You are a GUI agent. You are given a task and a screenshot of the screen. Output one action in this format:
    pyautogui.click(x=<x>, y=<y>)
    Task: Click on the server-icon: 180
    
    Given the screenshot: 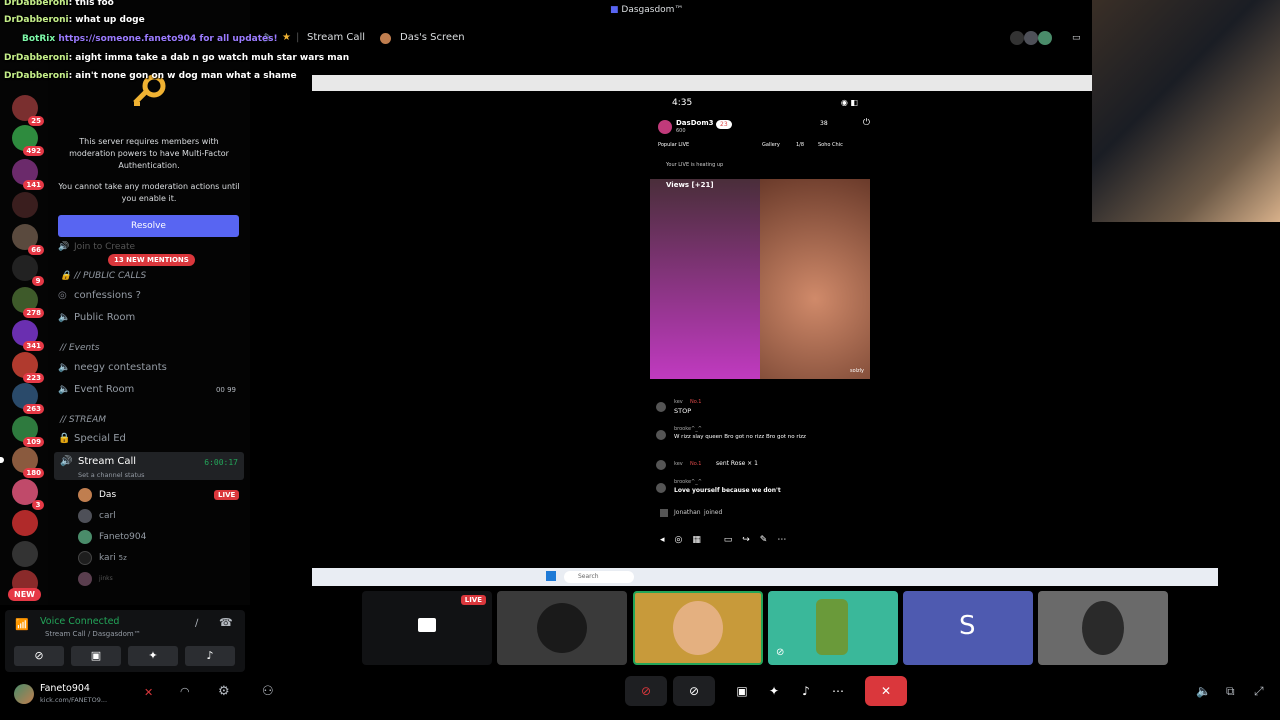 What is the action you would take?
    pyautogui.click(x=22, y=462)
    